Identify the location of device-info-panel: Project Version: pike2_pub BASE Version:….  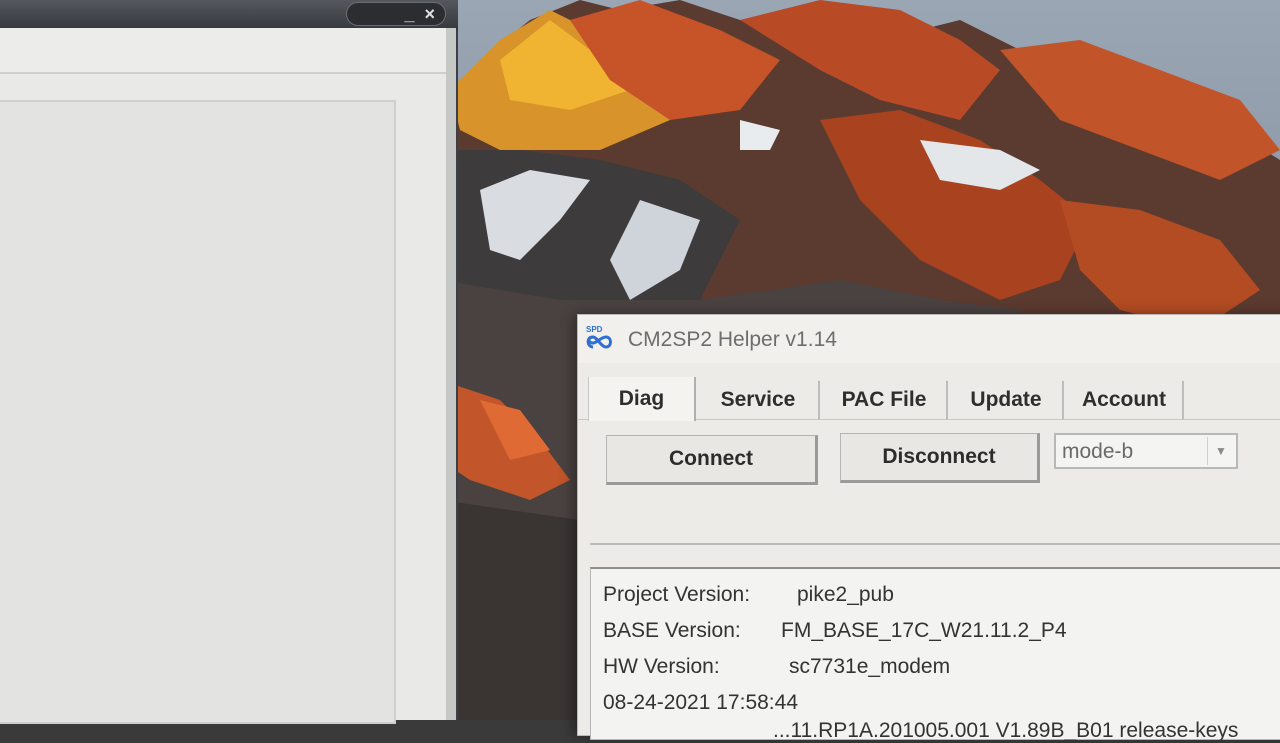
(935, 654).